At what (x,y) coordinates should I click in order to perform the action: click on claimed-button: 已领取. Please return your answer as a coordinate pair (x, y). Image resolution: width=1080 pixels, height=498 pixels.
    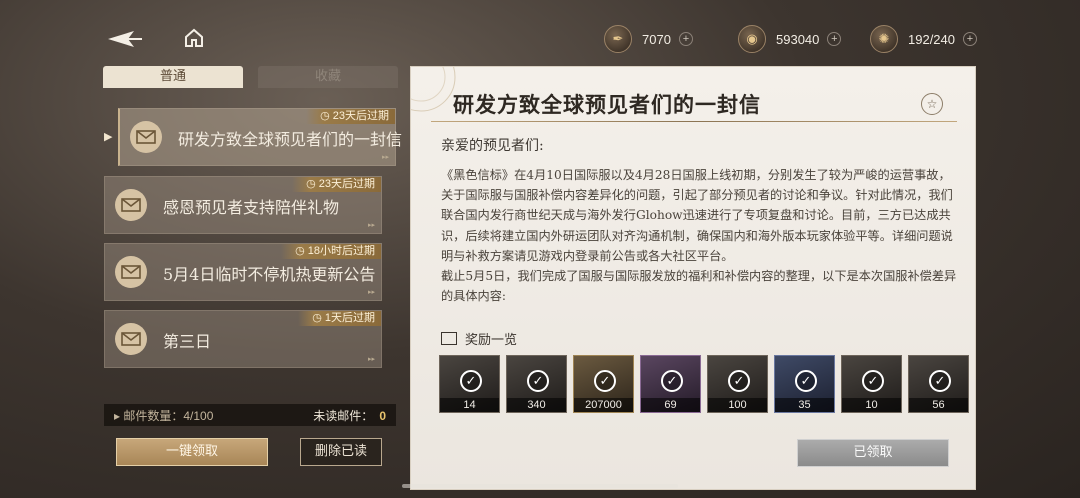
    Looking at the image, I should click on (873, 453).